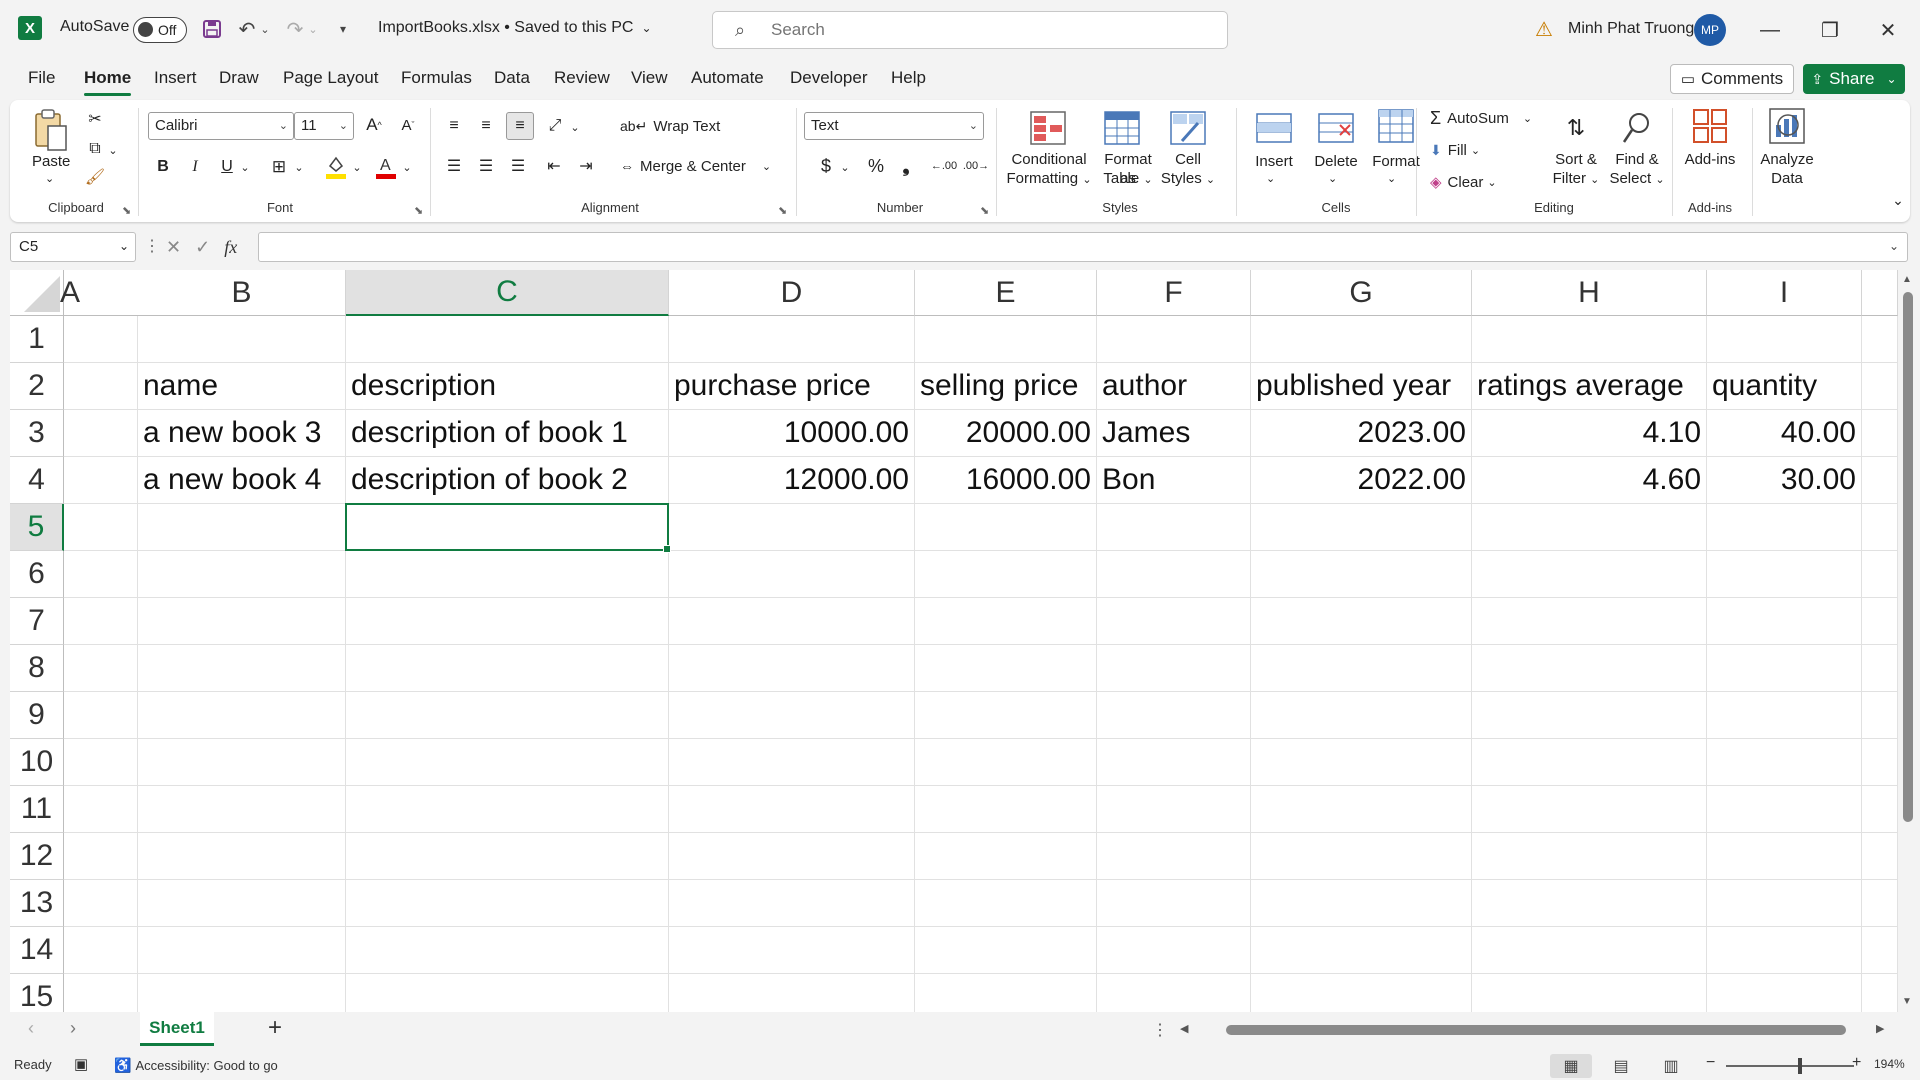 The image size is (1920, 1080). What do you see at coordinates (826, 166) in the screenshot?
I see `currency-icon: $` at bounding box center [826, 166].